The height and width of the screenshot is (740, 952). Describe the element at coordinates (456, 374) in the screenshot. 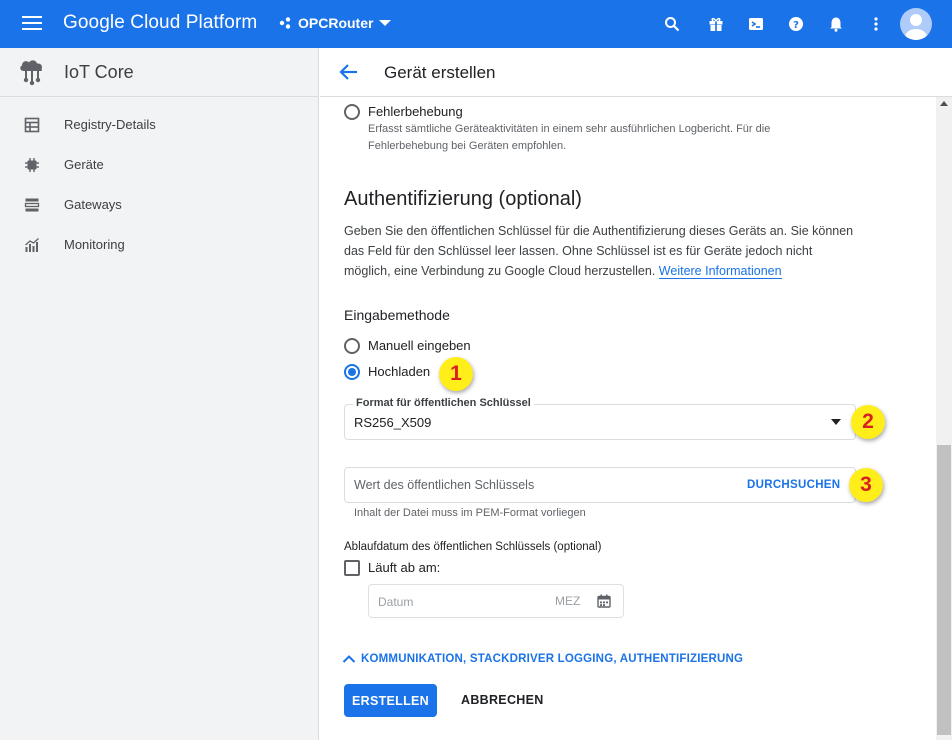

I see `callout-1: 1` at that location.